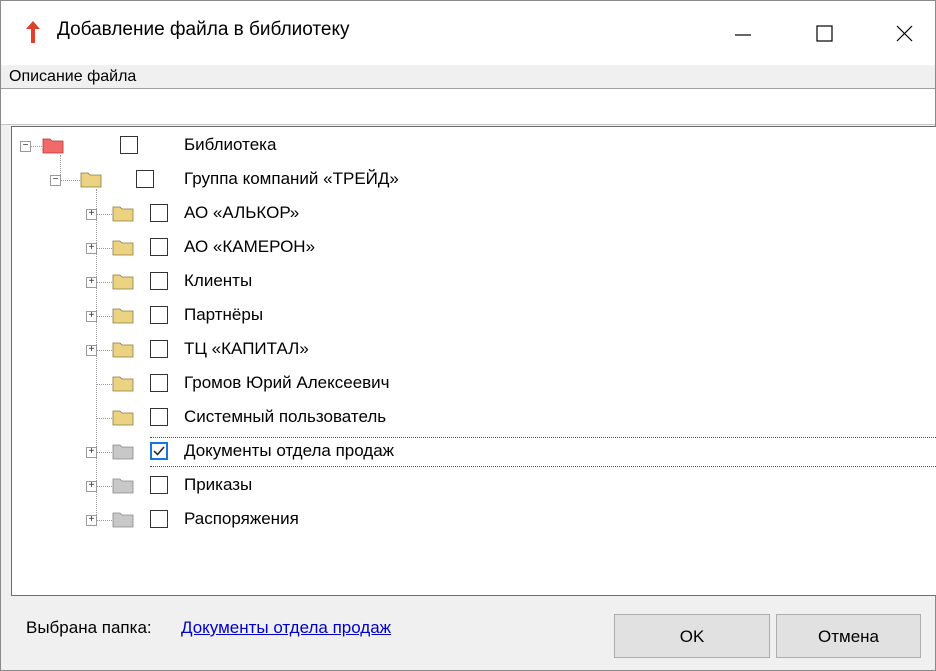 The width and height of the screenshot is (936, 671). I want to click on minimize-button, so click(743, 33).